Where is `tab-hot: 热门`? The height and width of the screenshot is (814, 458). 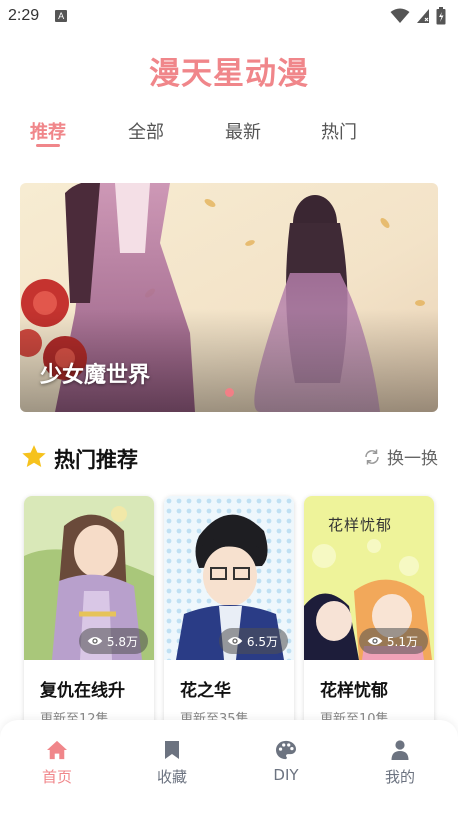
tab-hot: 热门 is located at coordinates (339, 131).